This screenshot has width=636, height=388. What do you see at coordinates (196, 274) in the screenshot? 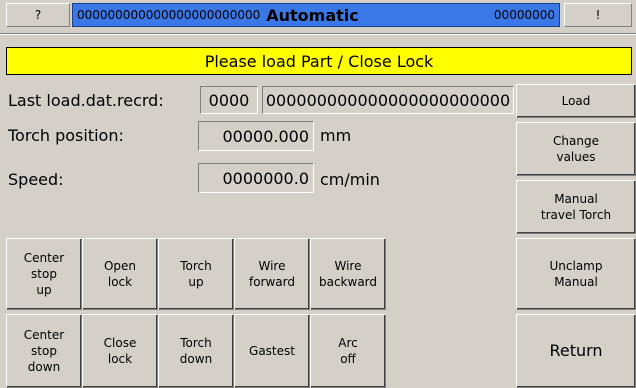
I see `torch-up-button: Torch up` at bounding box center [196, 274].